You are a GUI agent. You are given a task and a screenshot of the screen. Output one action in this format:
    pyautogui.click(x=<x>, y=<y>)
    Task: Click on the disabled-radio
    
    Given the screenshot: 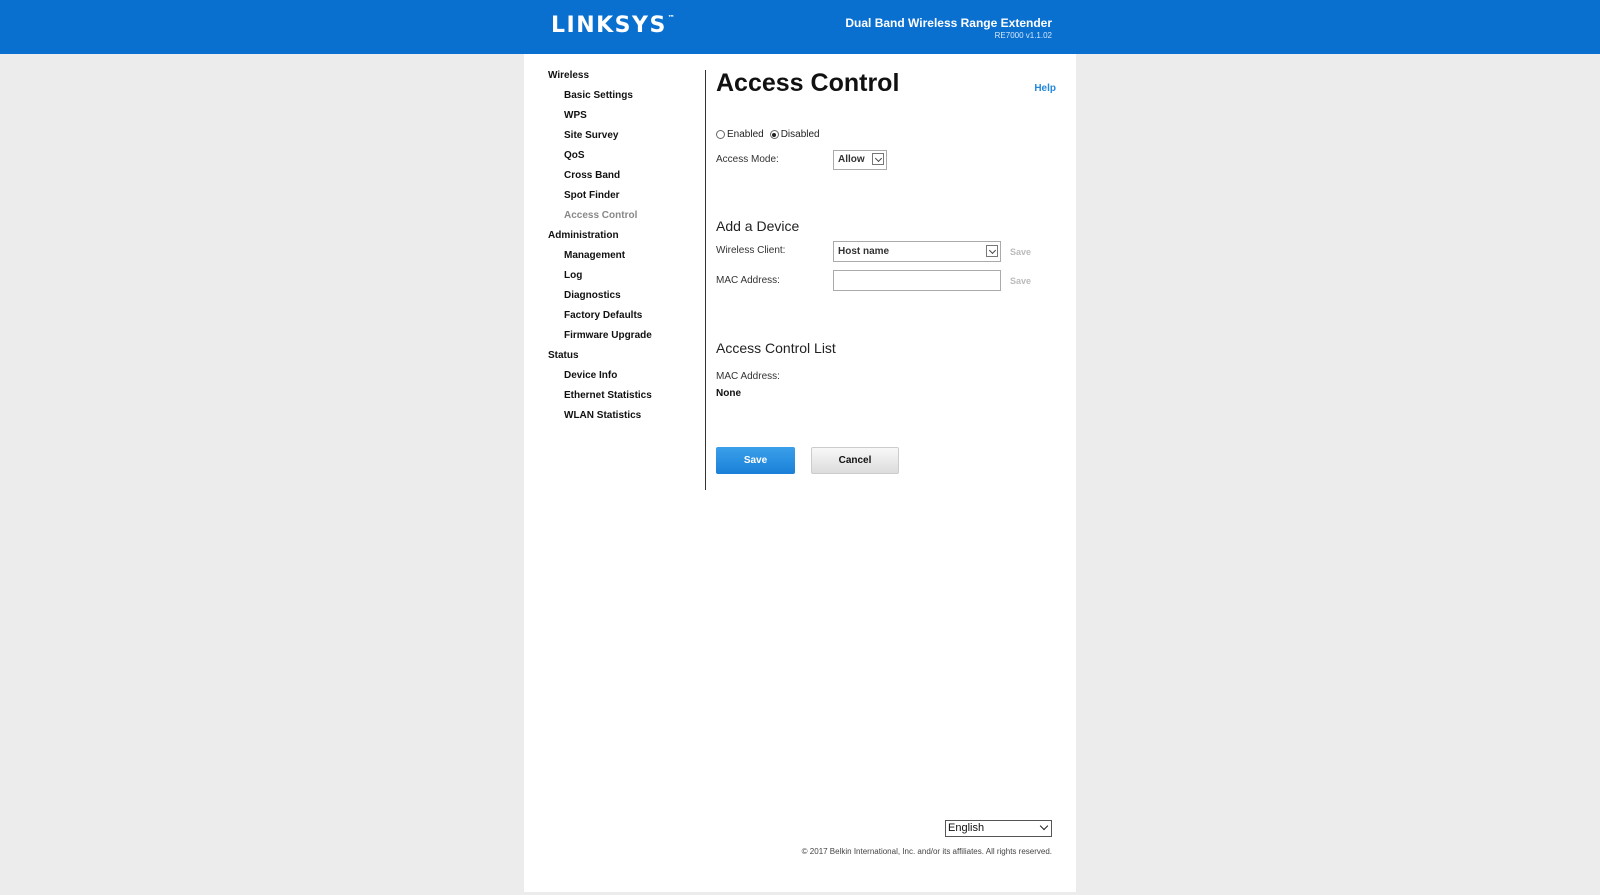 What is the action you would take?
    pyautogui.click(x=774, y=134)
    